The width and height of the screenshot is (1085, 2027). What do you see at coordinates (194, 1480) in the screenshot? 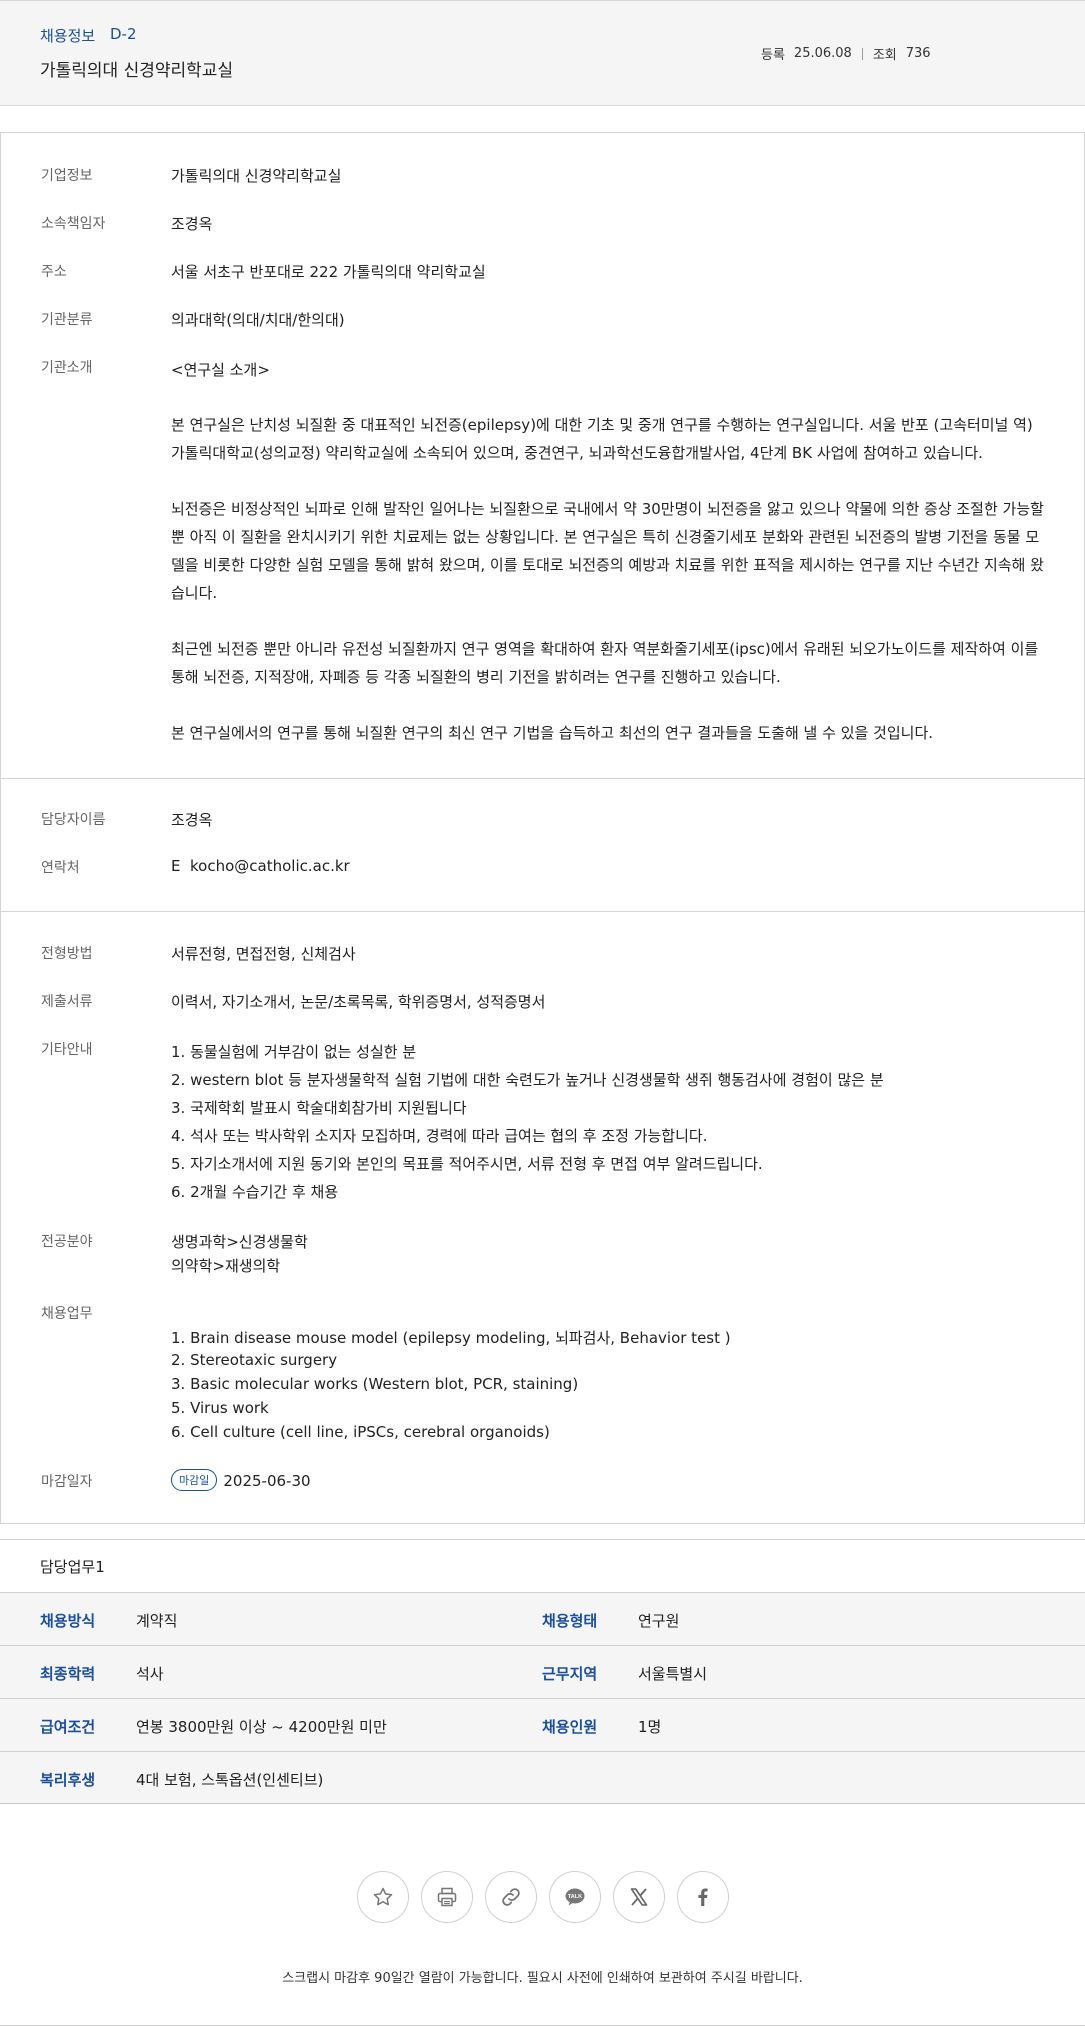
I see `deadline-badge: 마감일` at bounding box center [194, 1480].